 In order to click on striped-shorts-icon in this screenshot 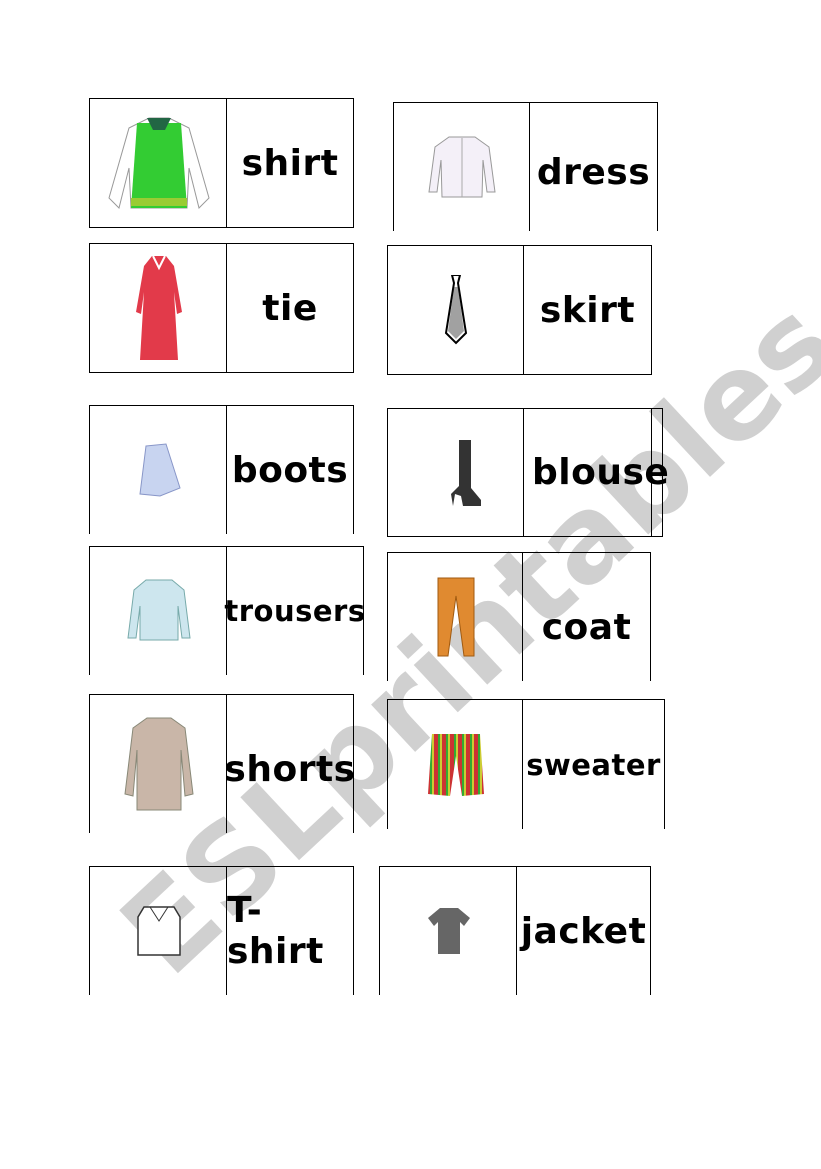, I will do `click(455, 764)`.